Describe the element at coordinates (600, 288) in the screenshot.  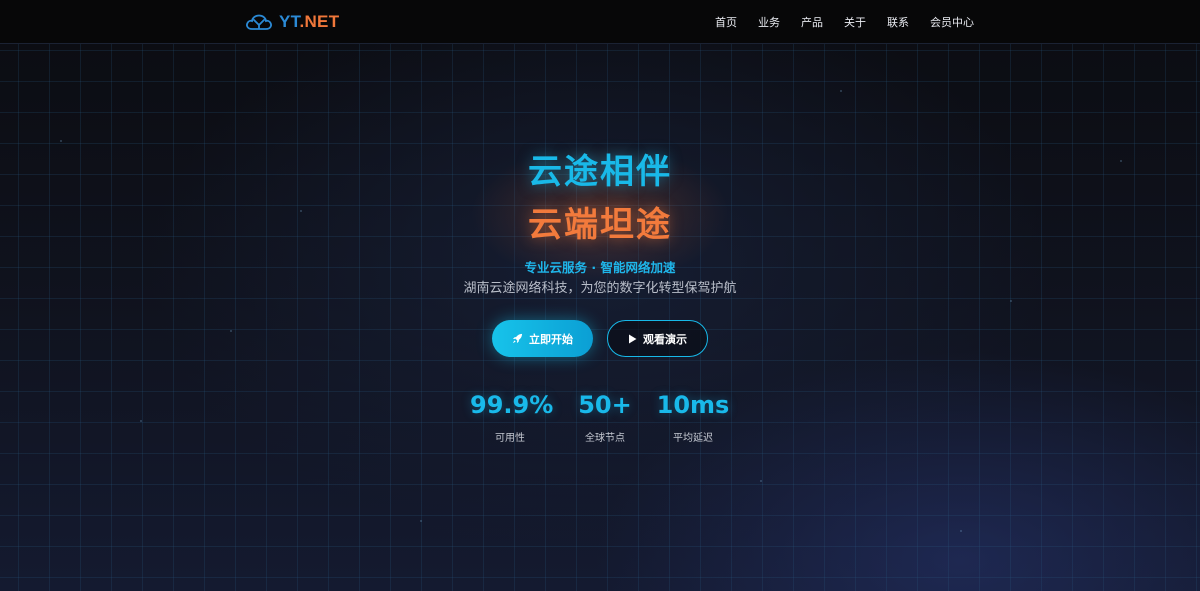
I see `hero-description: 湖南云途网络科技，为您的数字化转型保驾护航` at that location.